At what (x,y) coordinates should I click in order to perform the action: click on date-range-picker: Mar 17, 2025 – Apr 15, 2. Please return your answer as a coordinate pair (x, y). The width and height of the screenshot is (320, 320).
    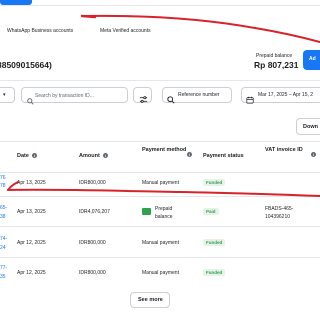
    Looking at the image, I should click on (280, 95).